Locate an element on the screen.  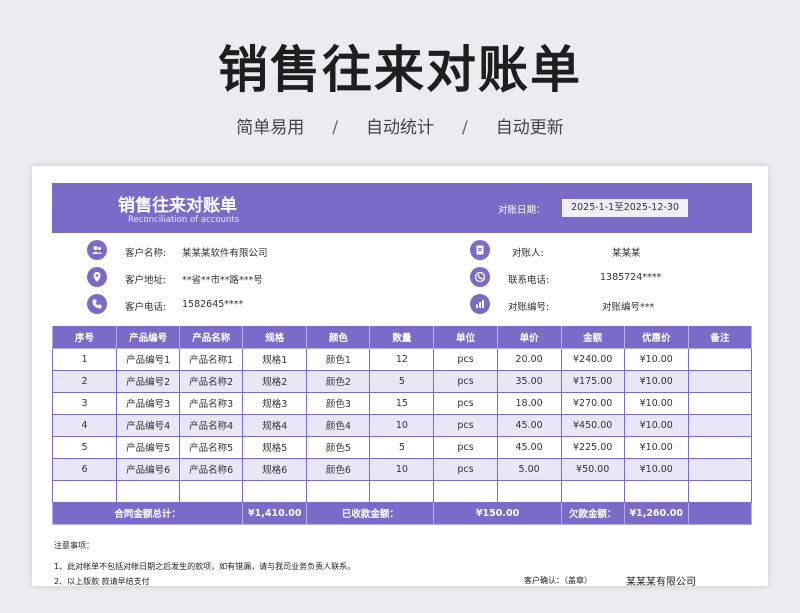
table-cell: 产品编号4 is located at coordinates (148, 425).